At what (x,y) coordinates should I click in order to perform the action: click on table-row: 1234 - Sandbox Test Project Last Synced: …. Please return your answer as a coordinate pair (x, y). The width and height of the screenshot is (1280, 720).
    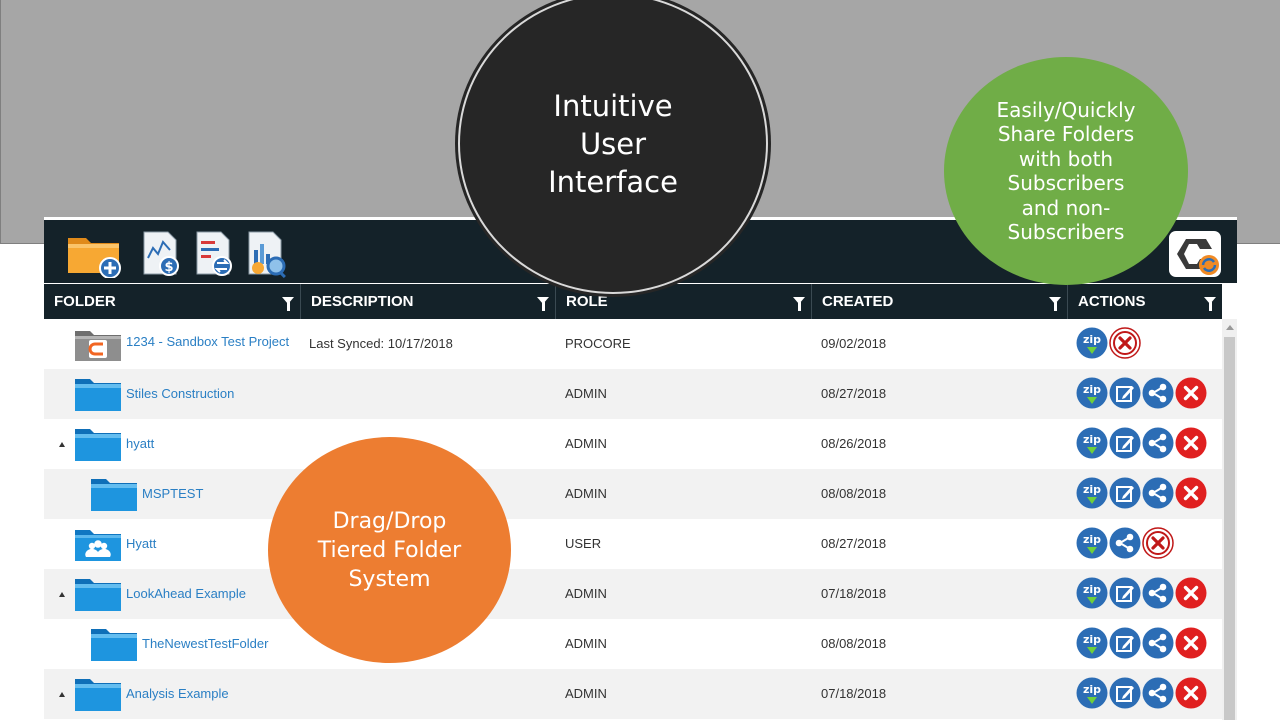
    Looking at the image, I should click on (633, 344).